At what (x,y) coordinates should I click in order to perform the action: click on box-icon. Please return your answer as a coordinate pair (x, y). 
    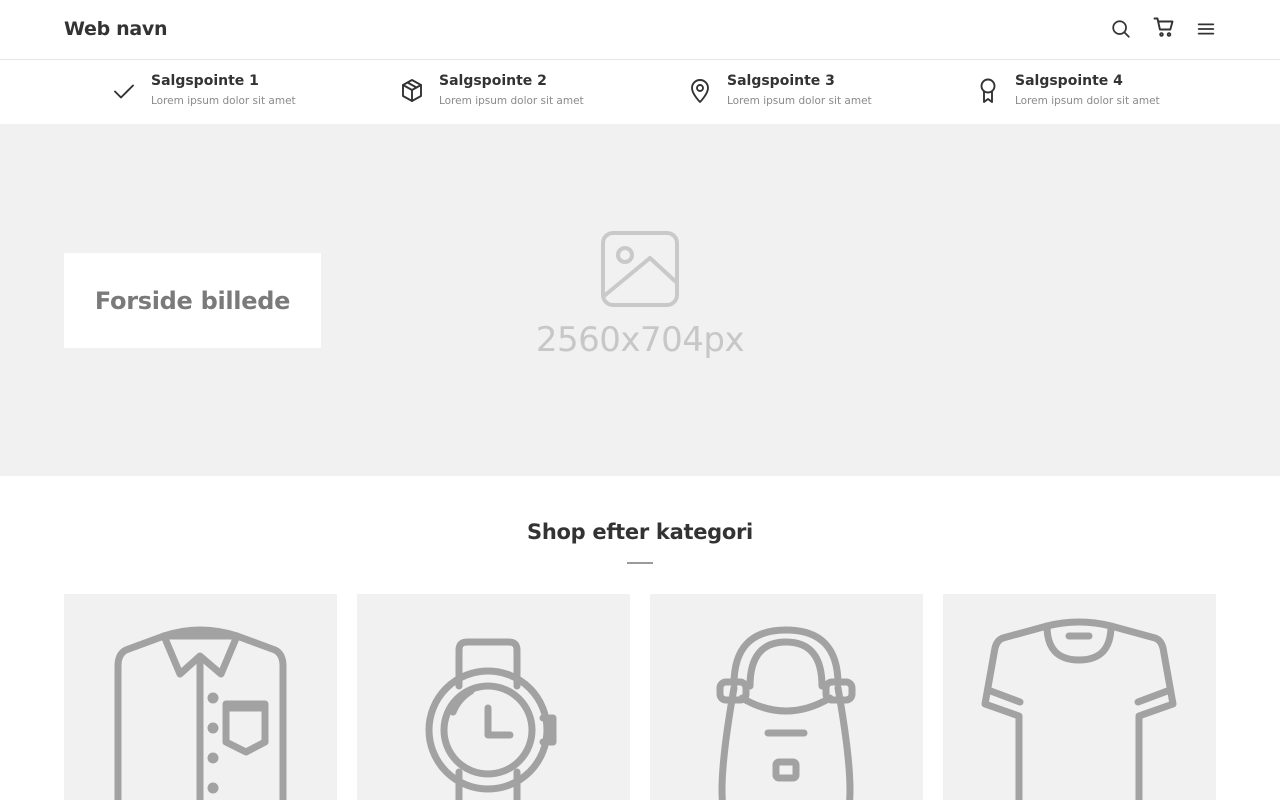
    Looking at the image, I should click on (412, 91).